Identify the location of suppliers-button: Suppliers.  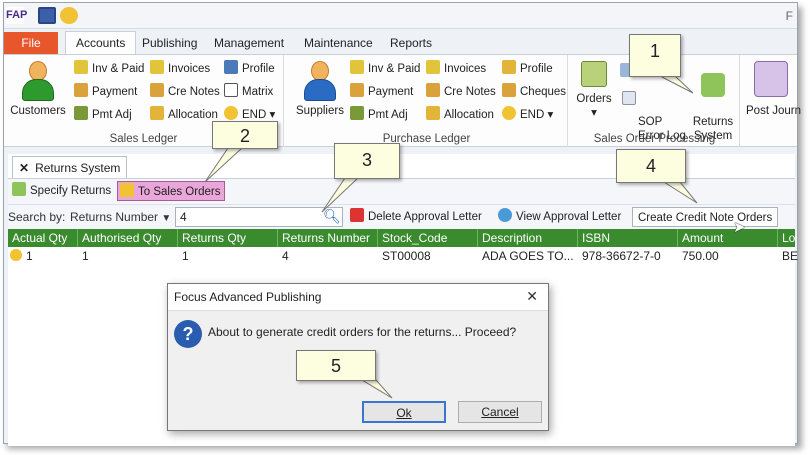
(320, 89).